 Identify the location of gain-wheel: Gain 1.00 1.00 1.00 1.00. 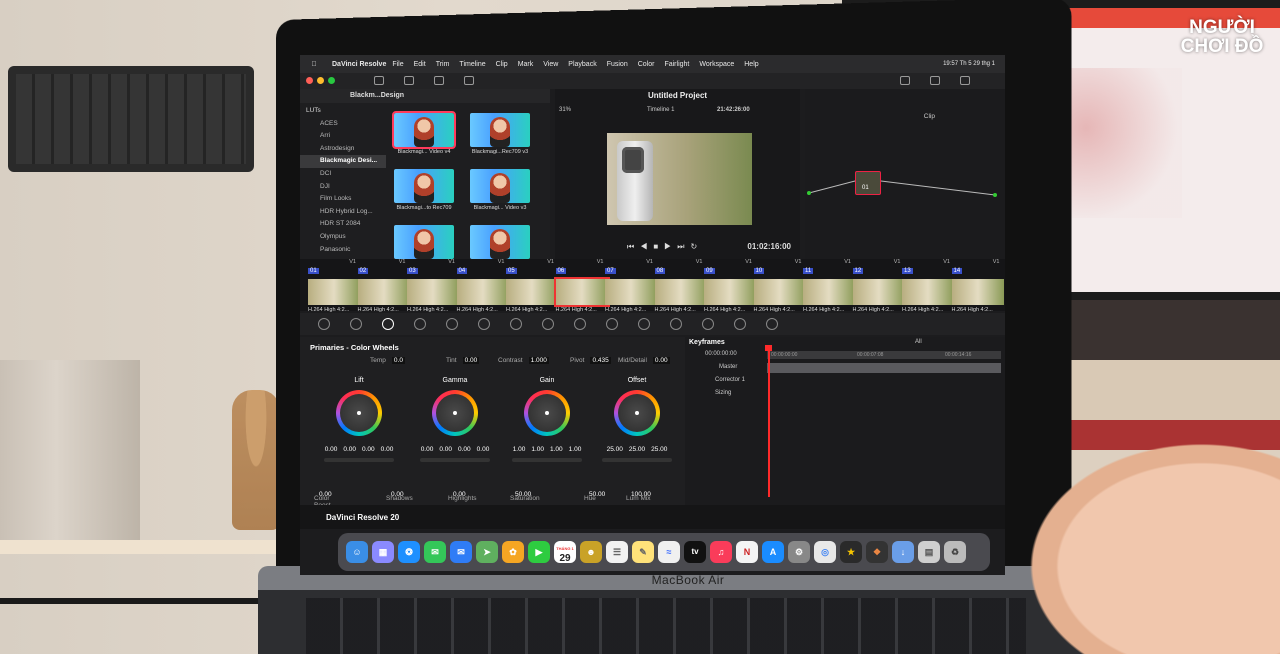
(547, 432).